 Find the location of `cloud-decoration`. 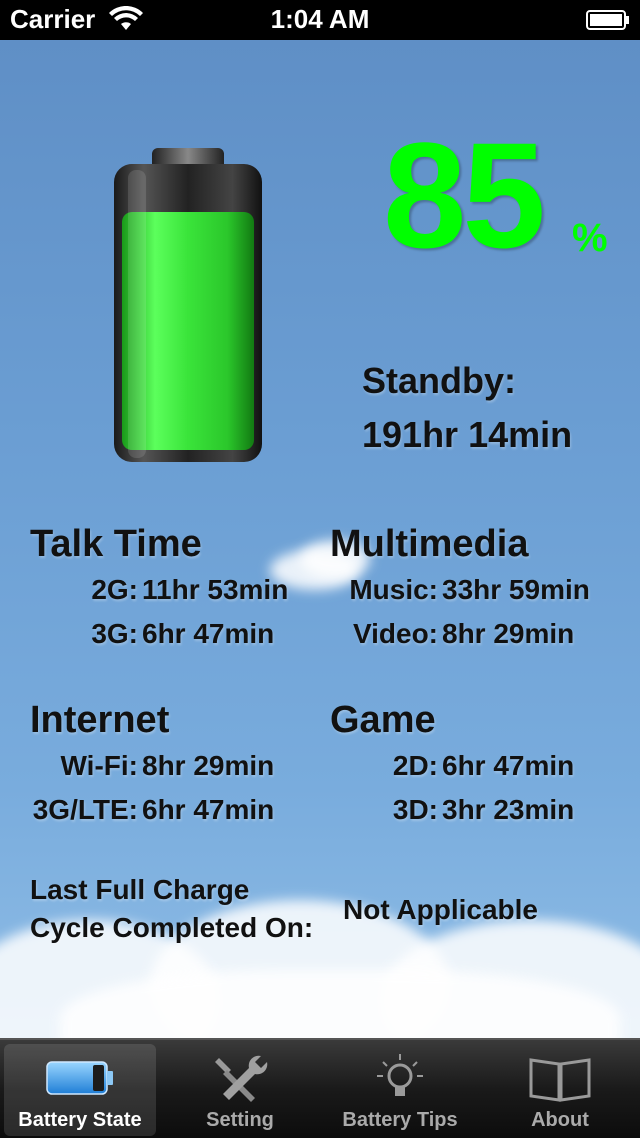

cloud-decoration is located at coordinates (340, 1004).